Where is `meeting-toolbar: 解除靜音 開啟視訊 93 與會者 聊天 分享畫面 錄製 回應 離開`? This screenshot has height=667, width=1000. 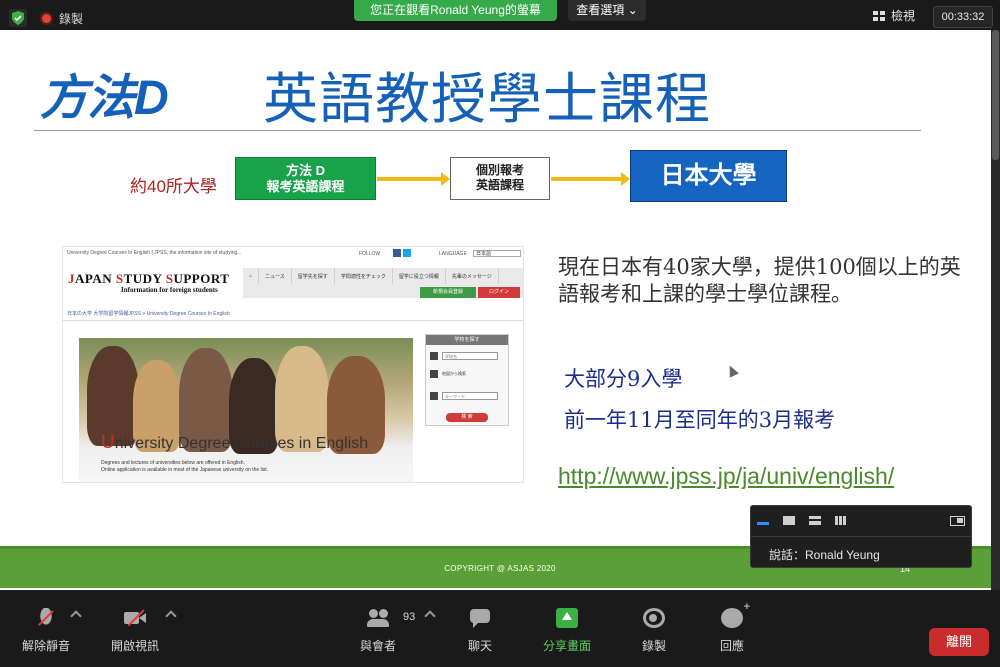
meeting-toolbar: 解除靜音 開啟視訊 93 與會者 聊天 分享畫面 錄製 回應 離開 is located at coordinates (500, 628).